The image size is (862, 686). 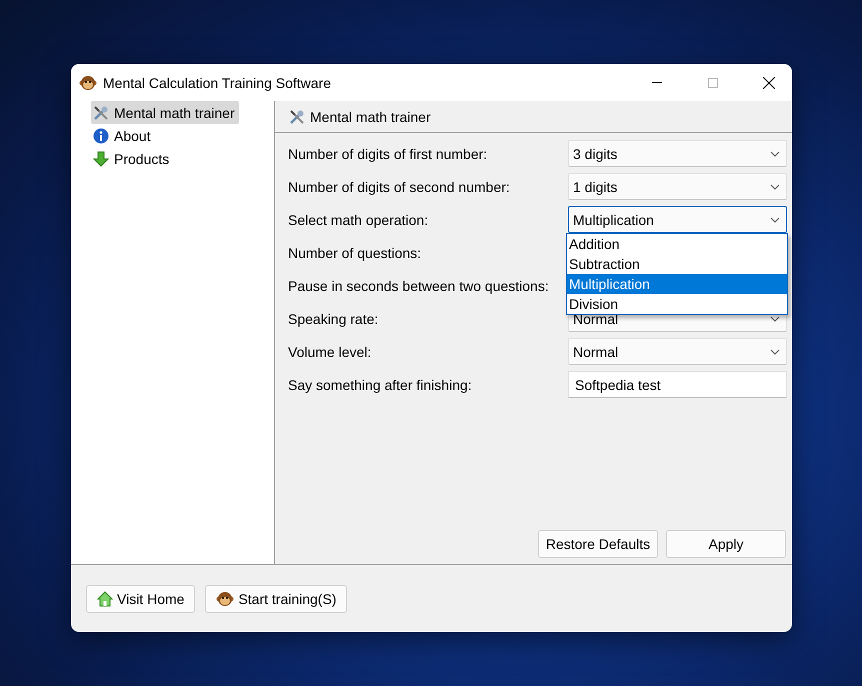 I want to click on close-icon, so click(x=769, y=82).